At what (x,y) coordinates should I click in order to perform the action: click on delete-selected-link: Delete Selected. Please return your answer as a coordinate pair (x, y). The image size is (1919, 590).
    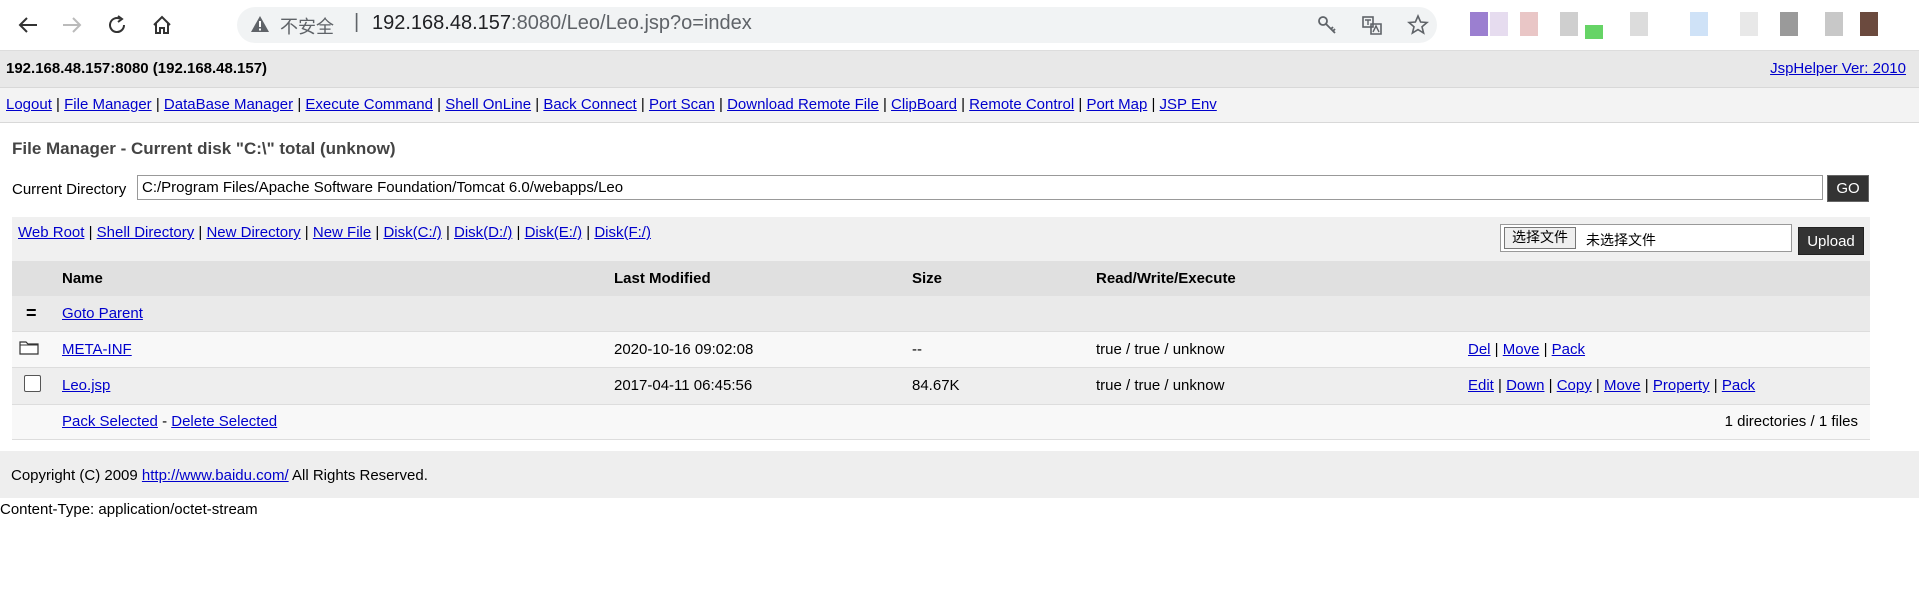
    Looking at the image, I should click on (224, 421).